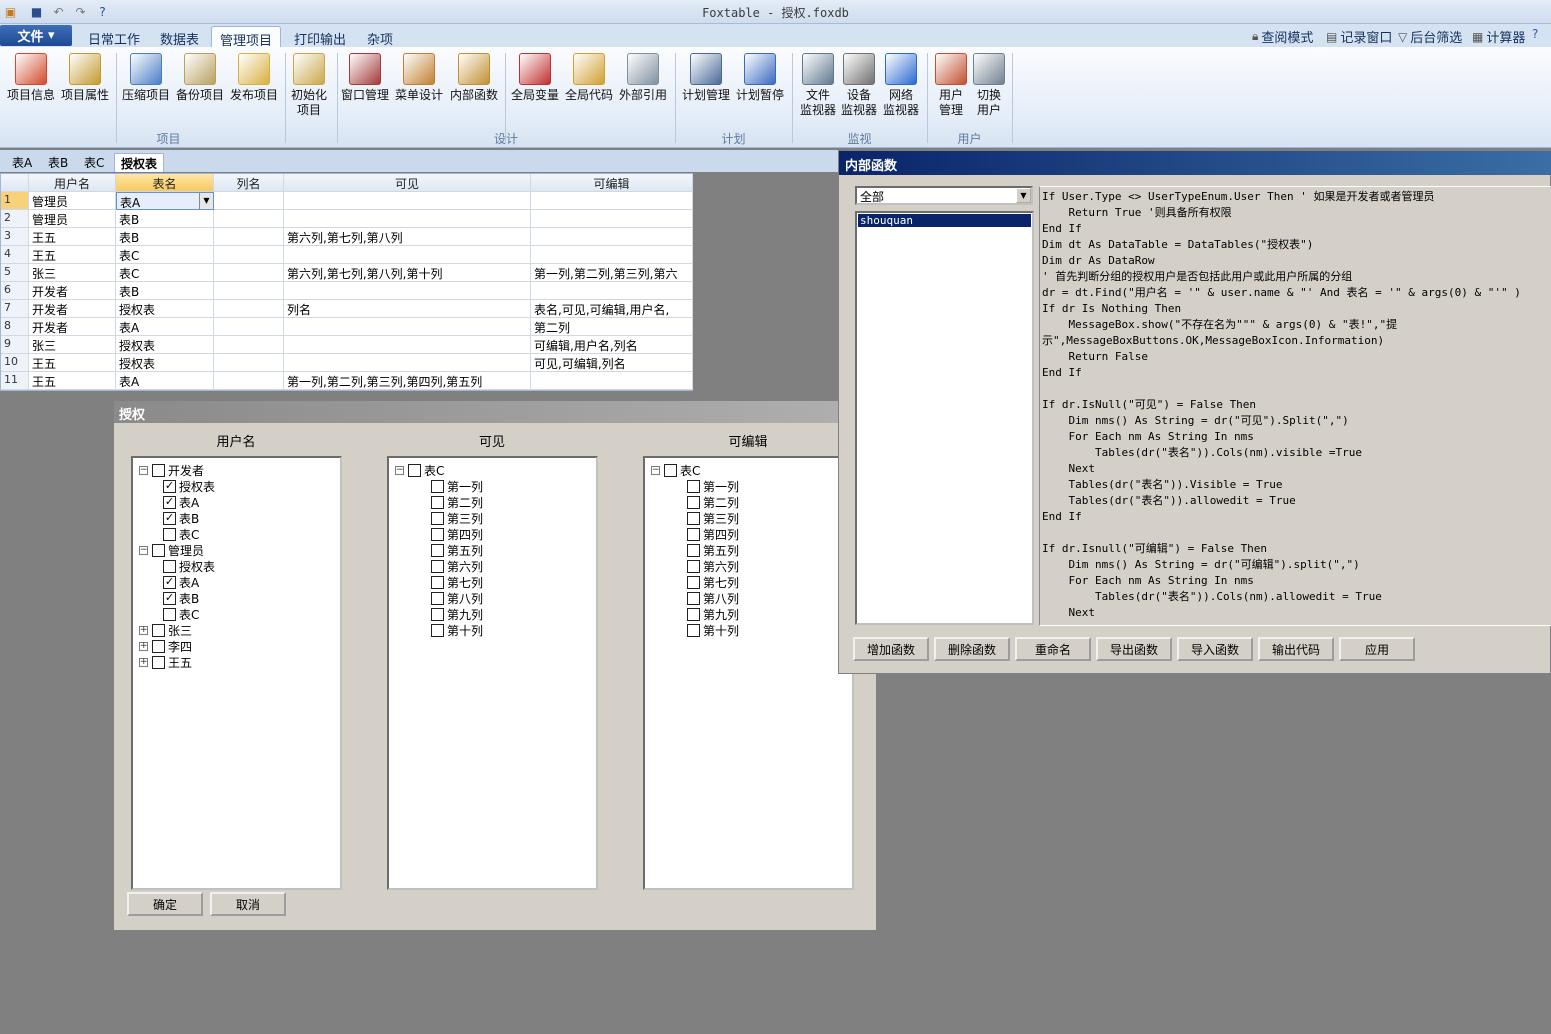 The image size is (1551, 1034). I want to click on tree-node: ✓ 授权表, so click(189, 486).